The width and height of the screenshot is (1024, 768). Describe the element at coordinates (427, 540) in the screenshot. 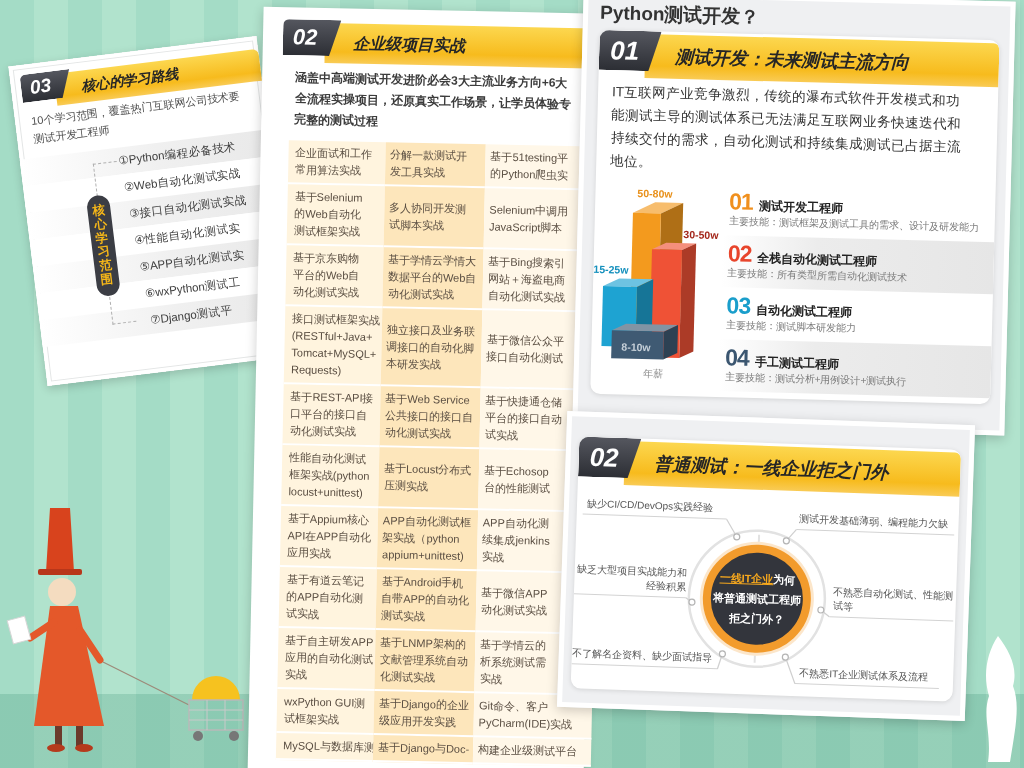

I see `table-cell: APP自动化测试框 架实战（python appium+unittest)` at that location.